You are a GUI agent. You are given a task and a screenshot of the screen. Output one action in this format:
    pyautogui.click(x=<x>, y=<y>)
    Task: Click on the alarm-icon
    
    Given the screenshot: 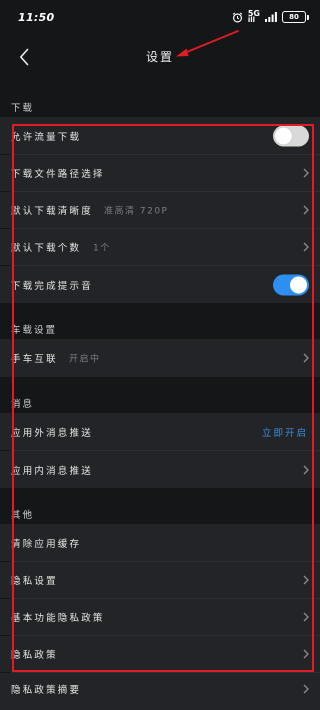 What is the action you would take?
    pyautogui.click(x=237, y=17)
    